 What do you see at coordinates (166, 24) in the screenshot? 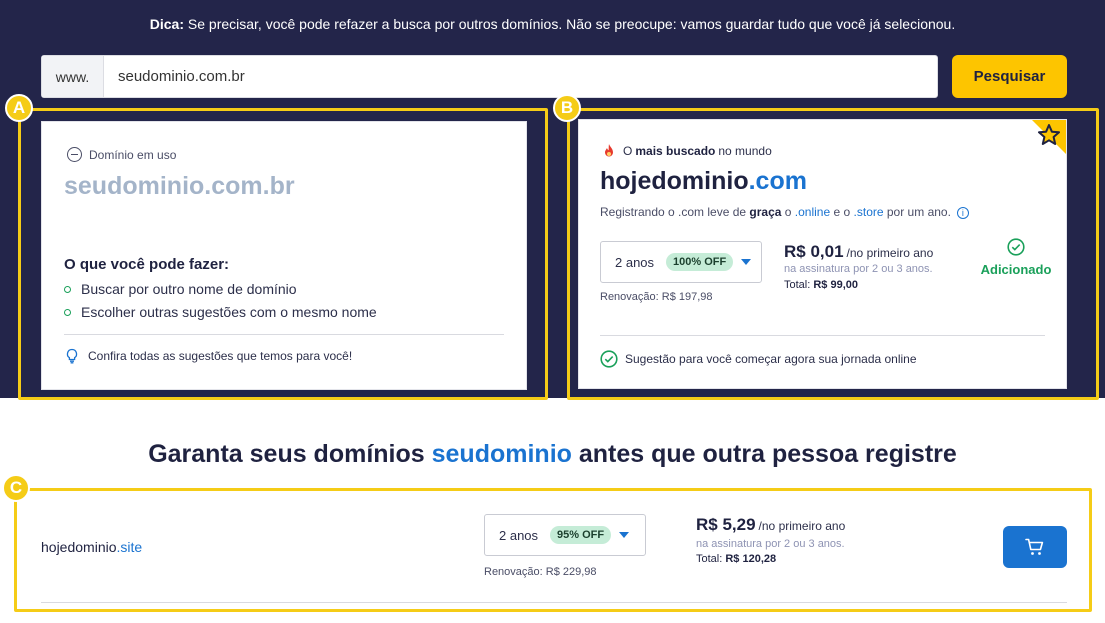
I see `tip-label: Dica:` at bounding box center [166, 24].